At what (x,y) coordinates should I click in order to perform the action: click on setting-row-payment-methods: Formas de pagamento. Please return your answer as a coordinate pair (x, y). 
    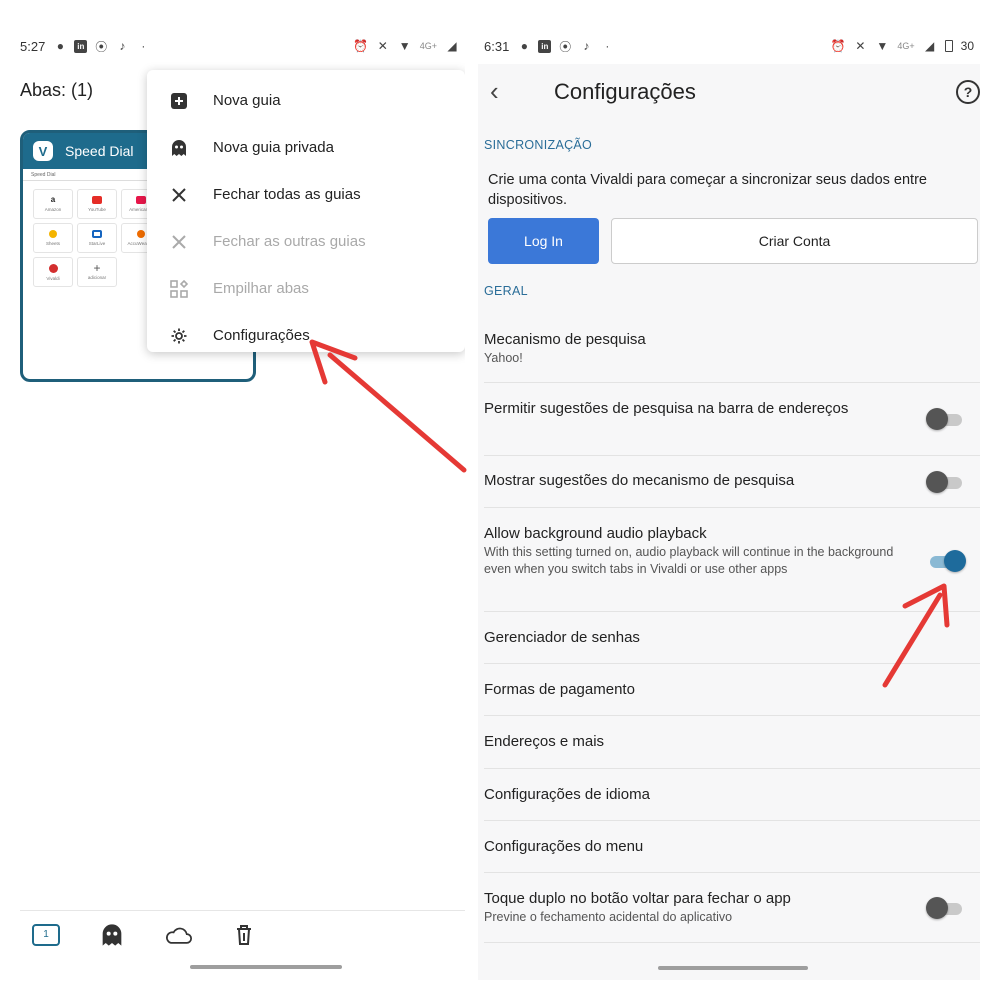
    Looking at the image, I should click on (732, 690).